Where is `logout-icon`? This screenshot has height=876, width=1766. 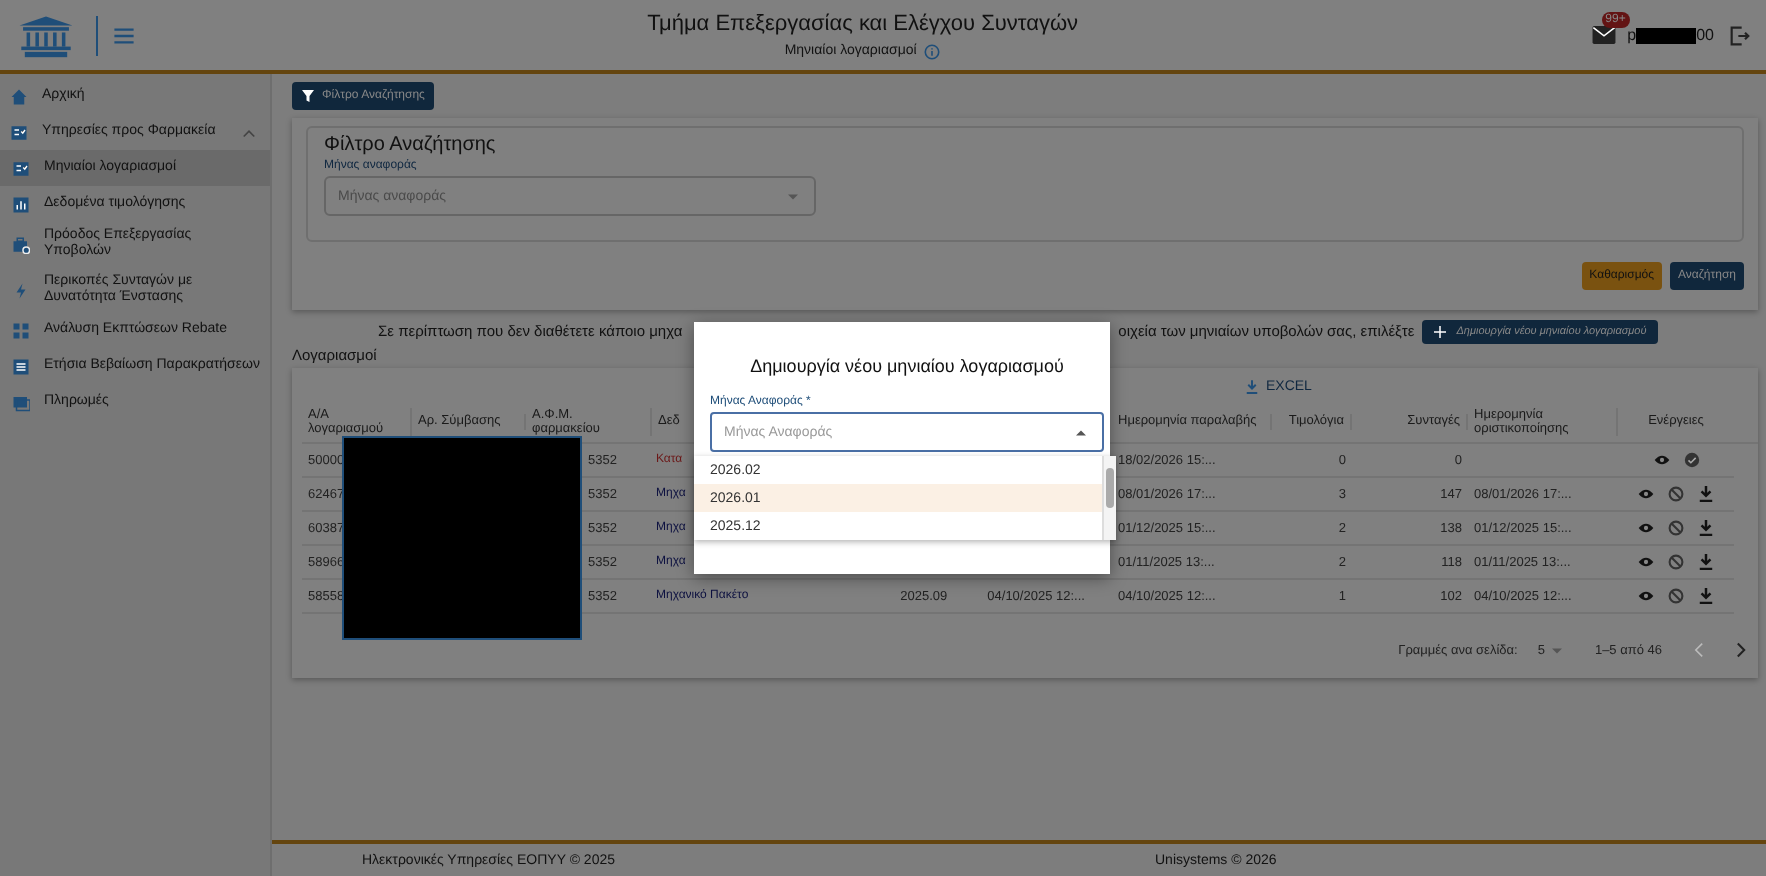
logout-icon is located at coordinates (1740, 35).